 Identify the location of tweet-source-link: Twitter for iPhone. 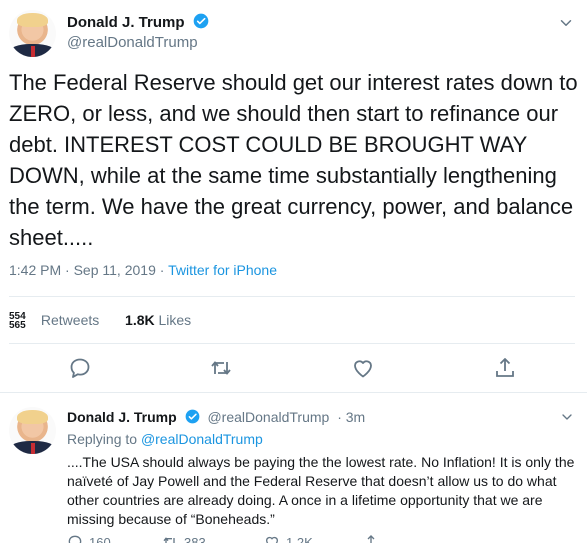
(222, 270).